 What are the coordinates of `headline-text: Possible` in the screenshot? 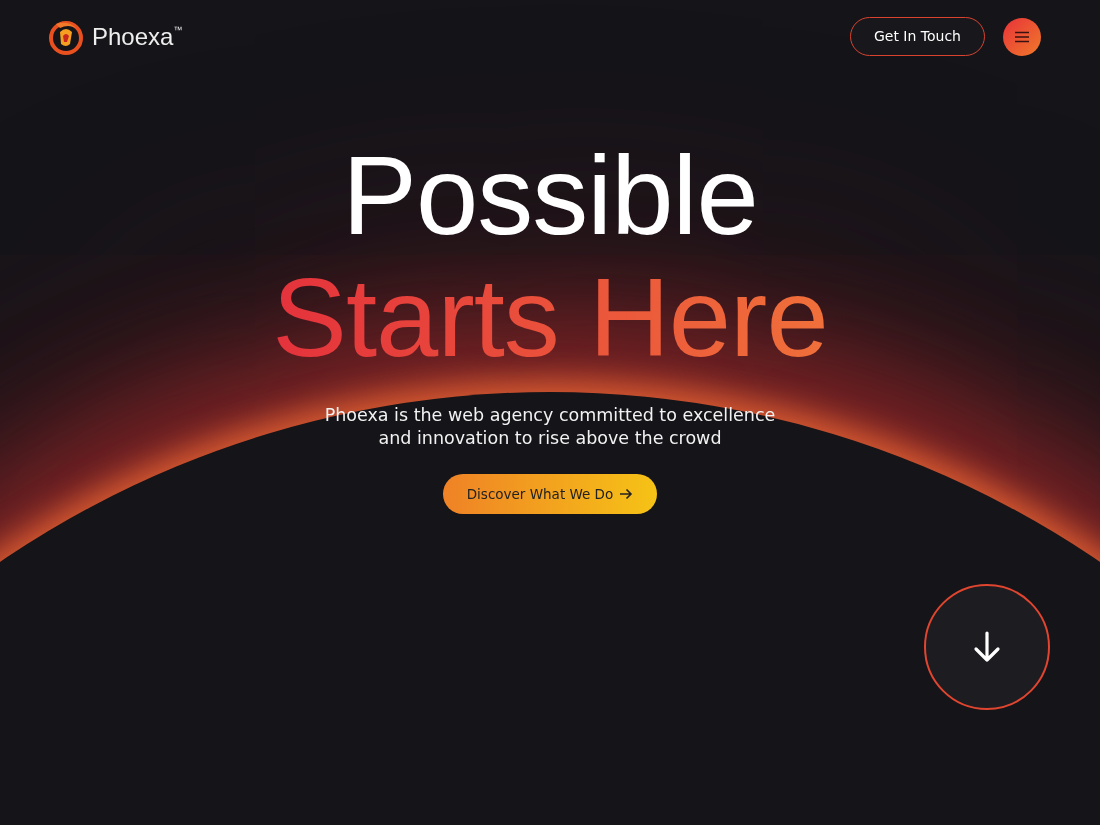 It's located at (550, 196).